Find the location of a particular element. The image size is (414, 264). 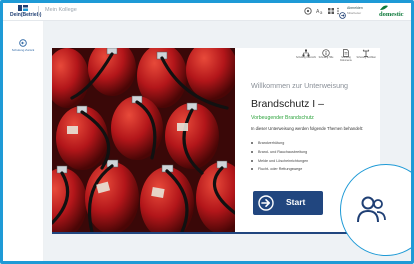

arrow-right-circle-icon is located at coordinates (266, 203).